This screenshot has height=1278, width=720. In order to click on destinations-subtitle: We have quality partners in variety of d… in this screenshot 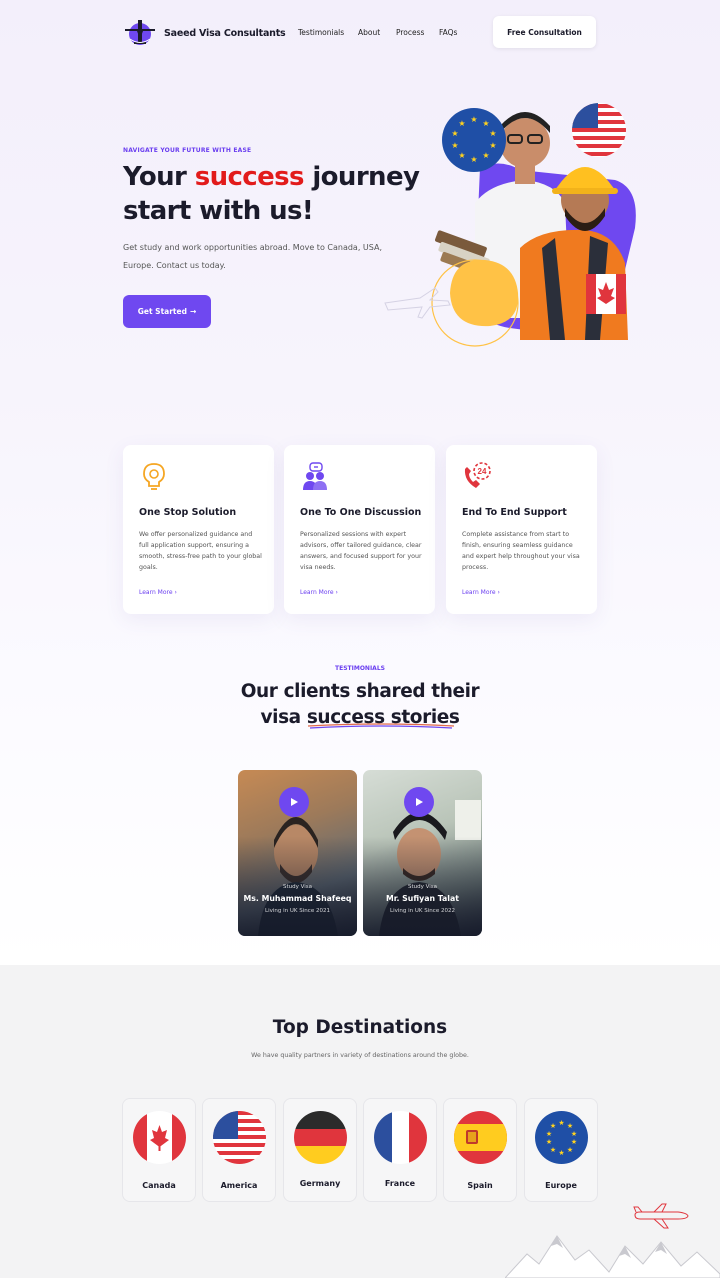, I will do `click(360, 1055)`.